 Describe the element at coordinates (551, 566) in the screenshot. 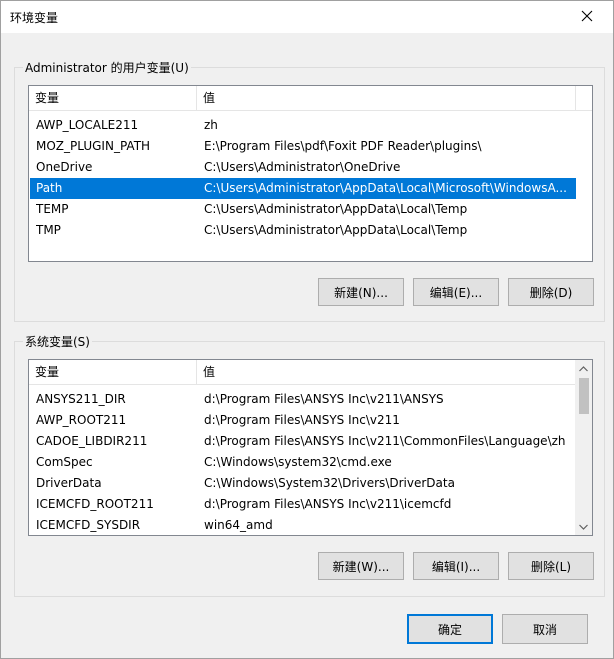

I see `sys-delete-button: 删除(L)` at that location.